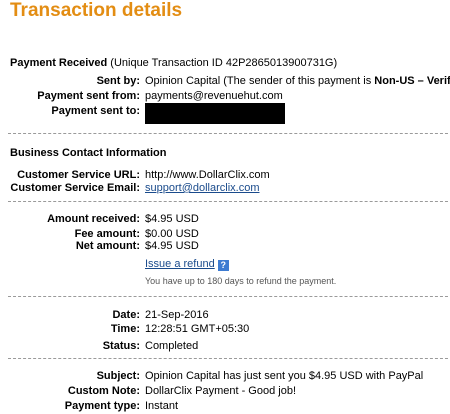 This screenshot has height=414, width=450. I want to click on time-value: 12:28:51 GMT+05:30, so click(197, 329).